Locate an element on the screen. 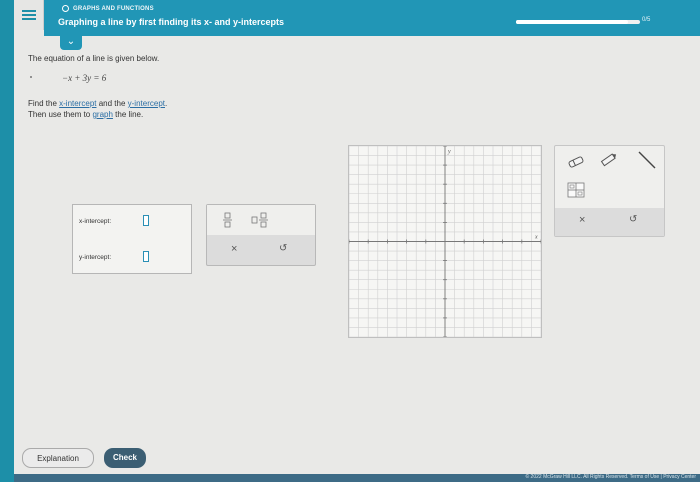 The image size is (700, 482). answer-panel: x-intercept: y-intercept: is located at coordinates (132, 239).